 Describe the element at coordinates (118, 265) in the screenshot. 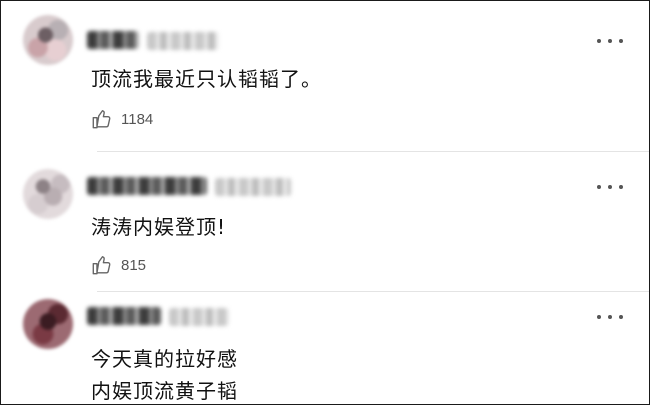

I see `like-button: 815` at that location.